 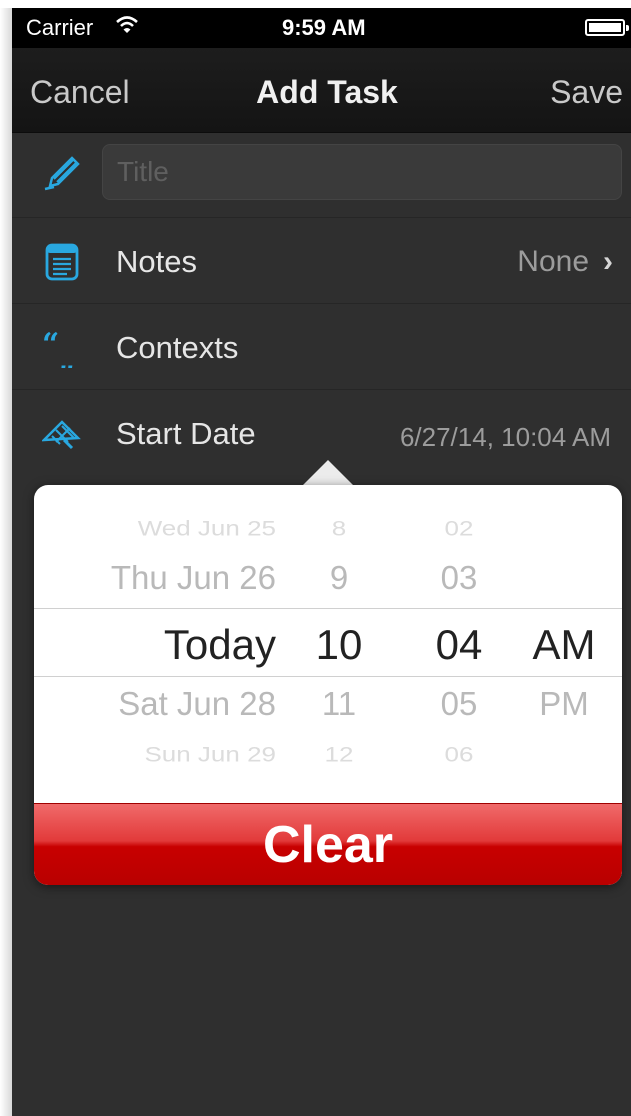 What do you see at coordinates (339, 578) in the screenshot?
I see `hour-option: 9` at bounding box center [339, 578].